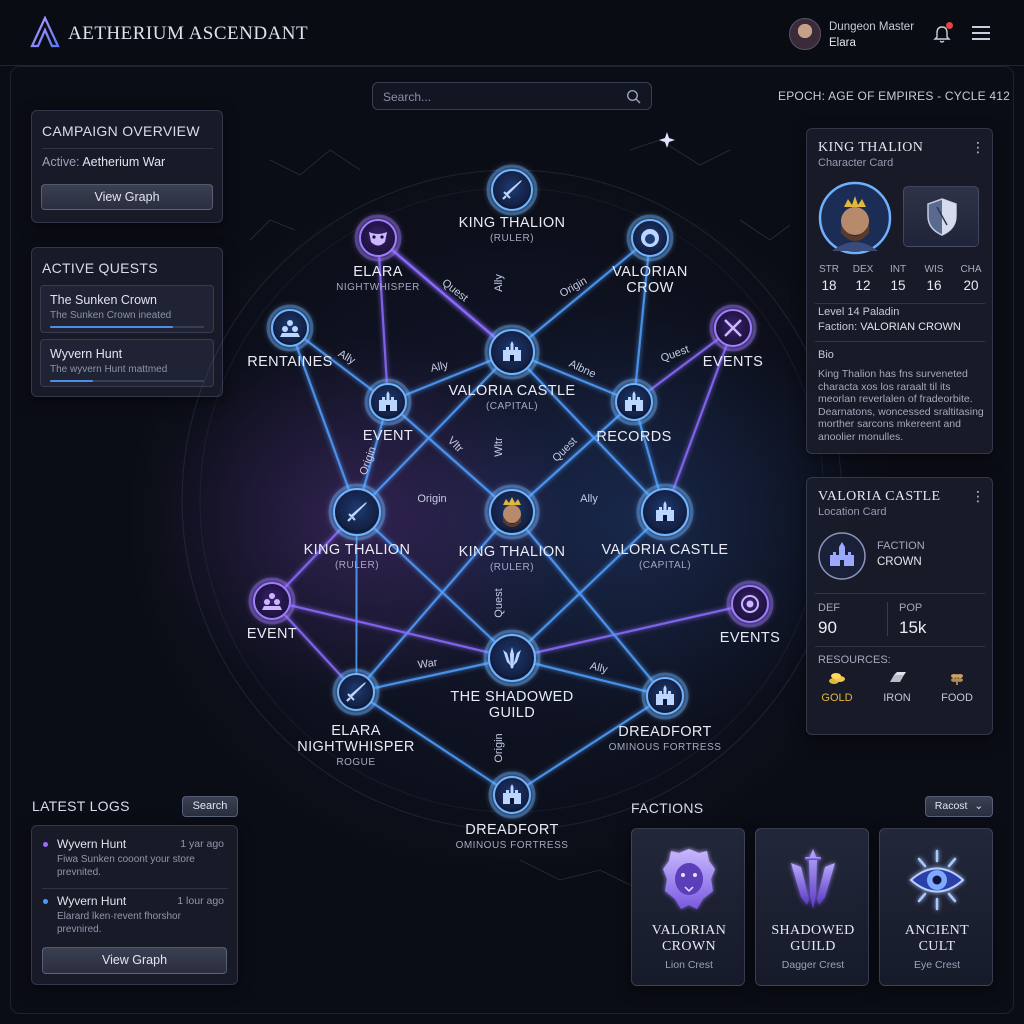 The height and width of the screenshot is (1024, 1024). I want to click on logs-search-button: Search, so click(210, 806).